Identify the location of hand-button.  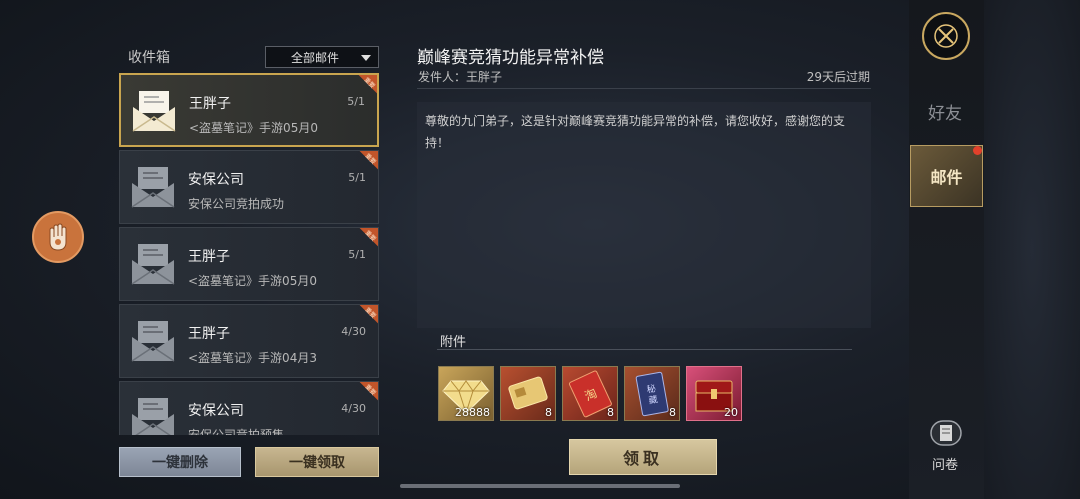
(58, 237).